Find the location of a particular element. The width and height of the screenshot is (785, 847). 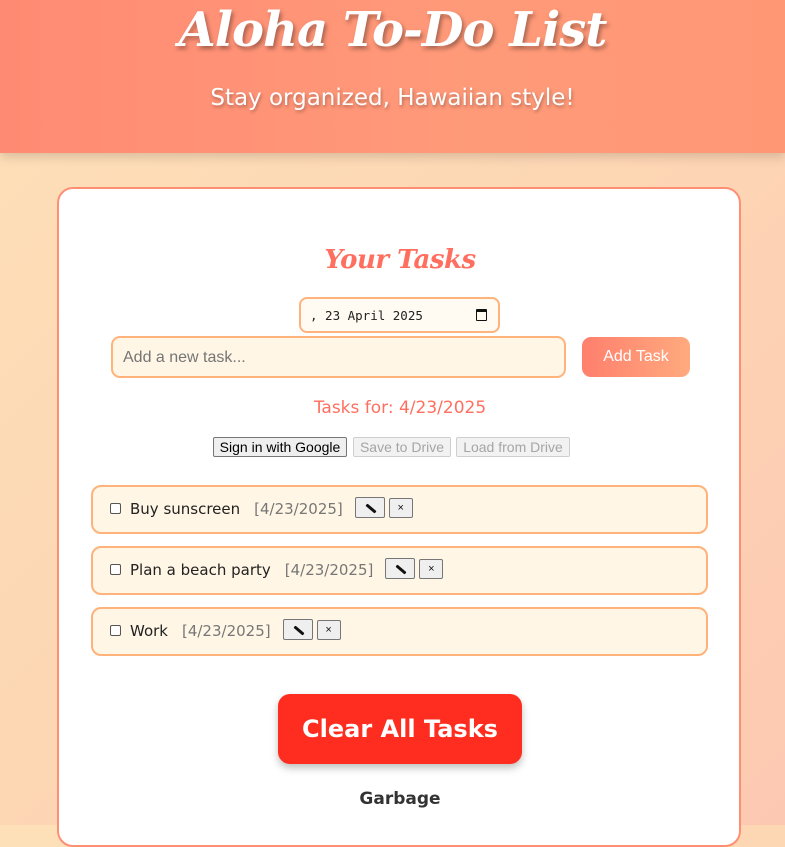

task-text: Buy sunscreen is located at coordinates (185, 509).